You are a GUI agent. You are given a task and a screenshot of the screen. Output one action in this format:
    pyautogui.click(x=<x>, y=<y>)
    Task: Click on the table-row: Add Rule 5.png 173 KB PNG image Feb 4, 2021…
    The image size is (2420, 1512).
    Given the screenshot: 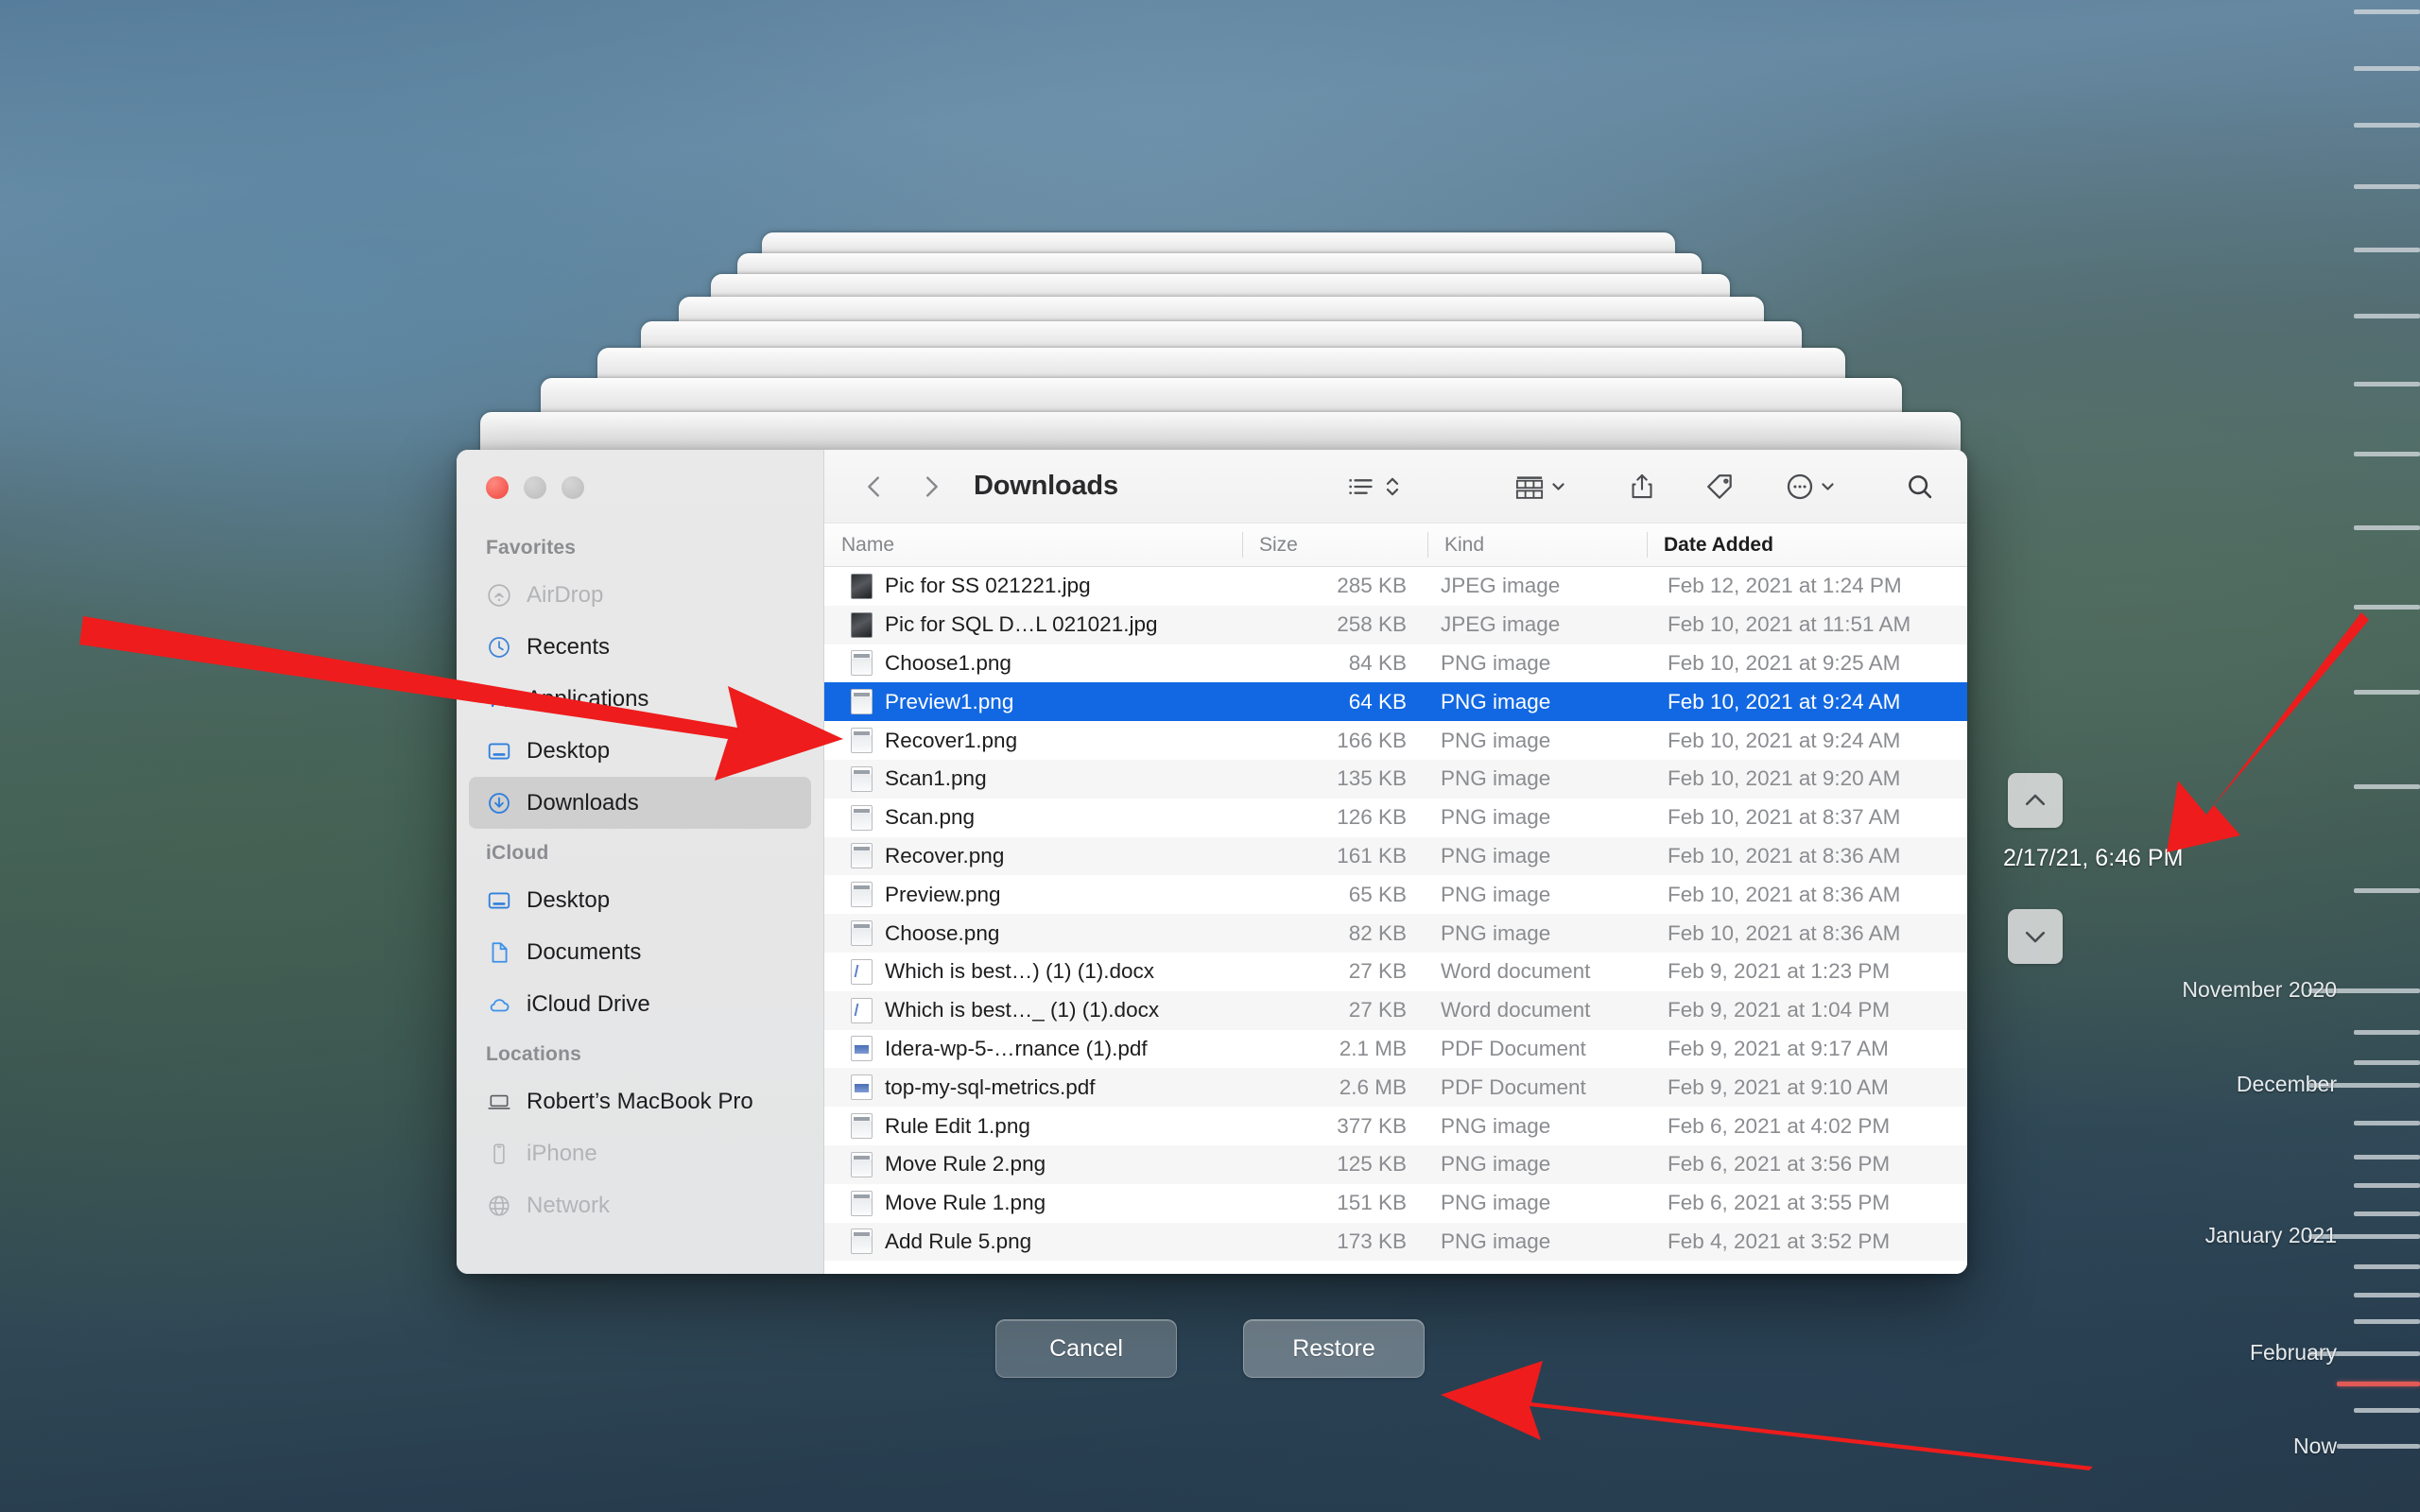 What is the action you would take?
    pyautogui.click(x=1395, y=1242)
    